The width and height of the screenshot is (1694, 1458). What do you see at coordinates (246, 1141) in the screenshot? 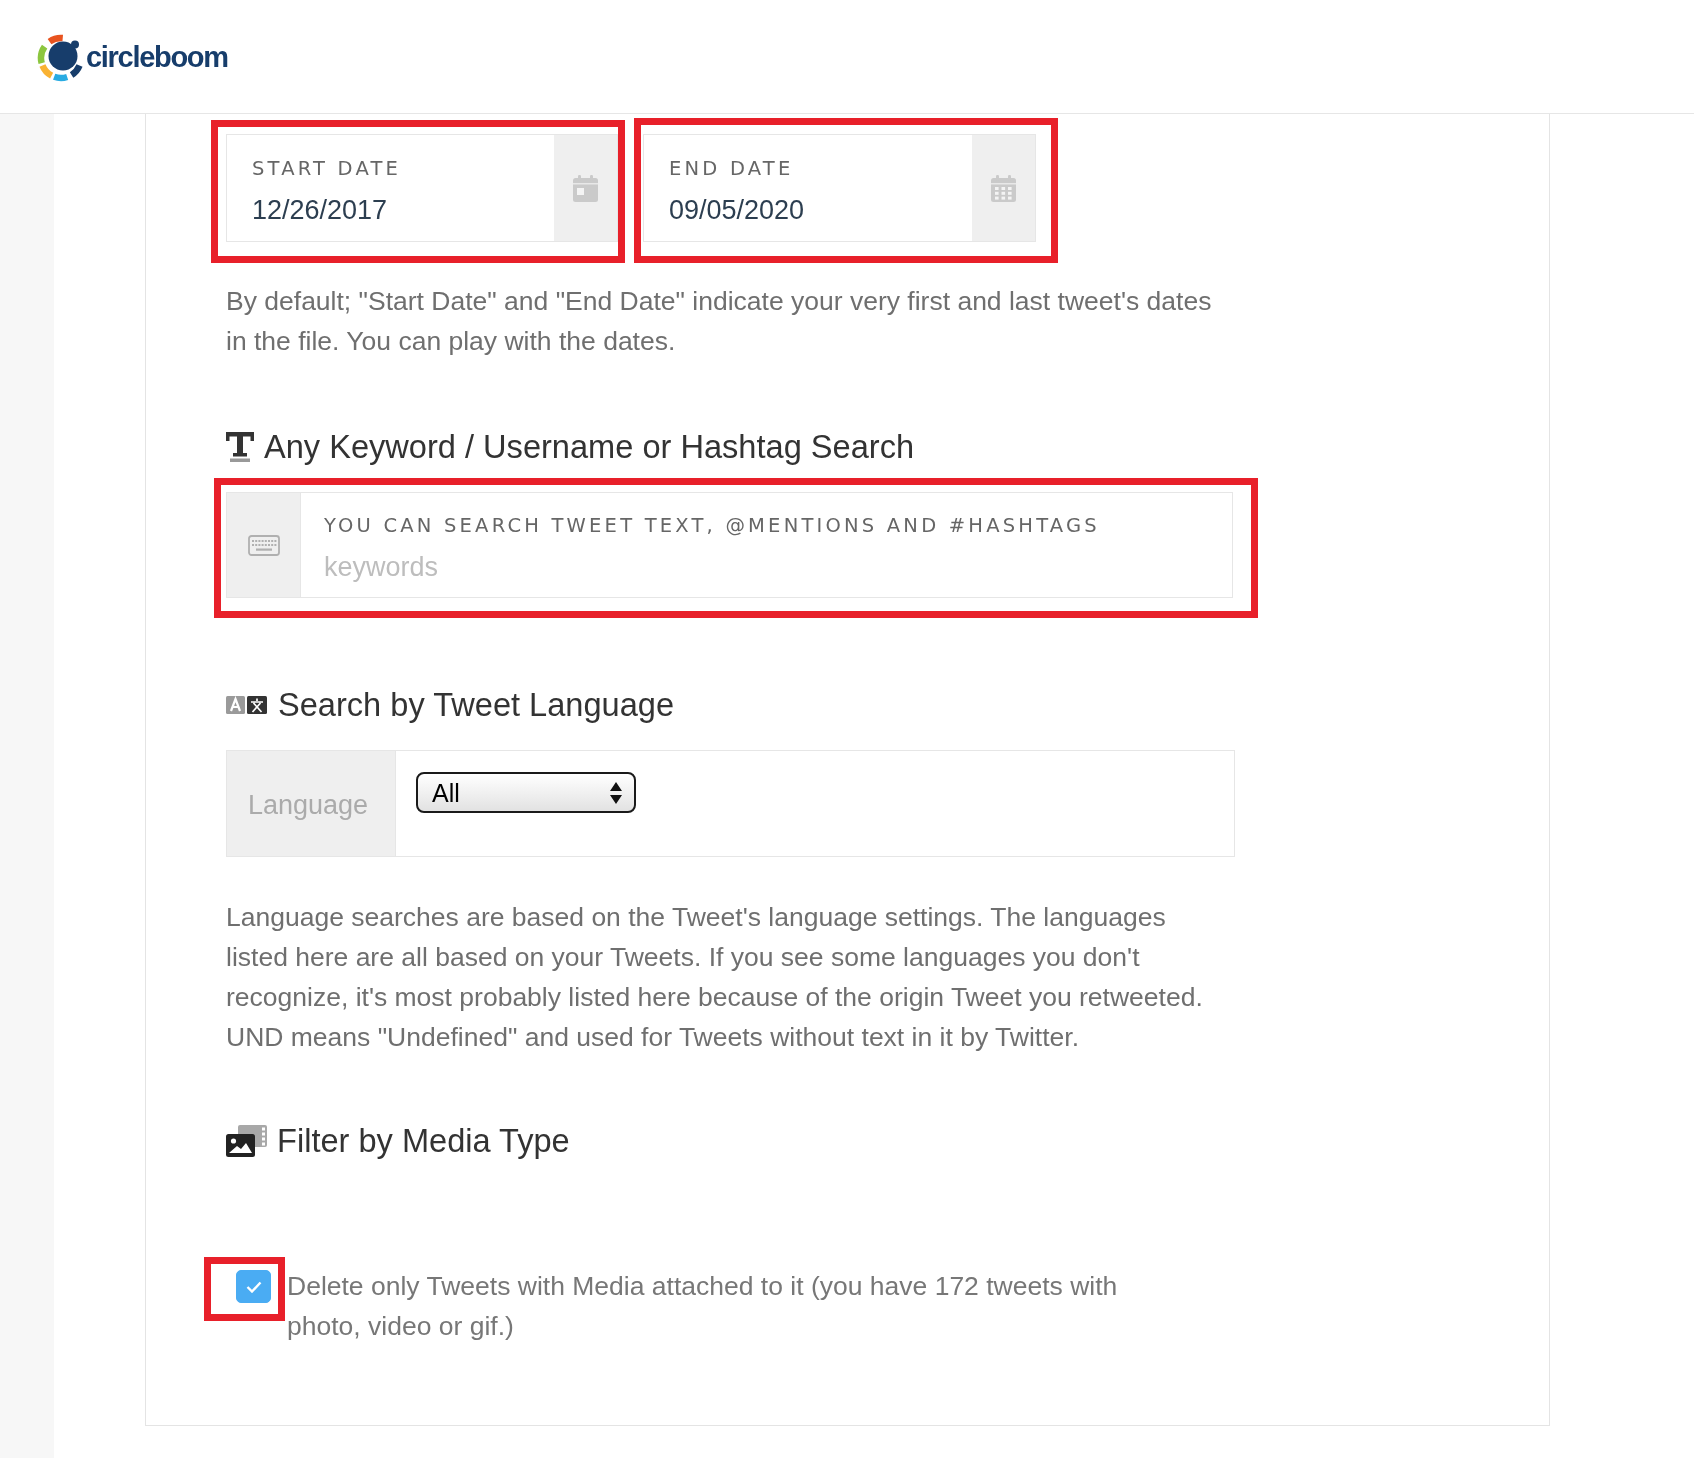
I see `image-icon` at bounding box center [246, 1141].